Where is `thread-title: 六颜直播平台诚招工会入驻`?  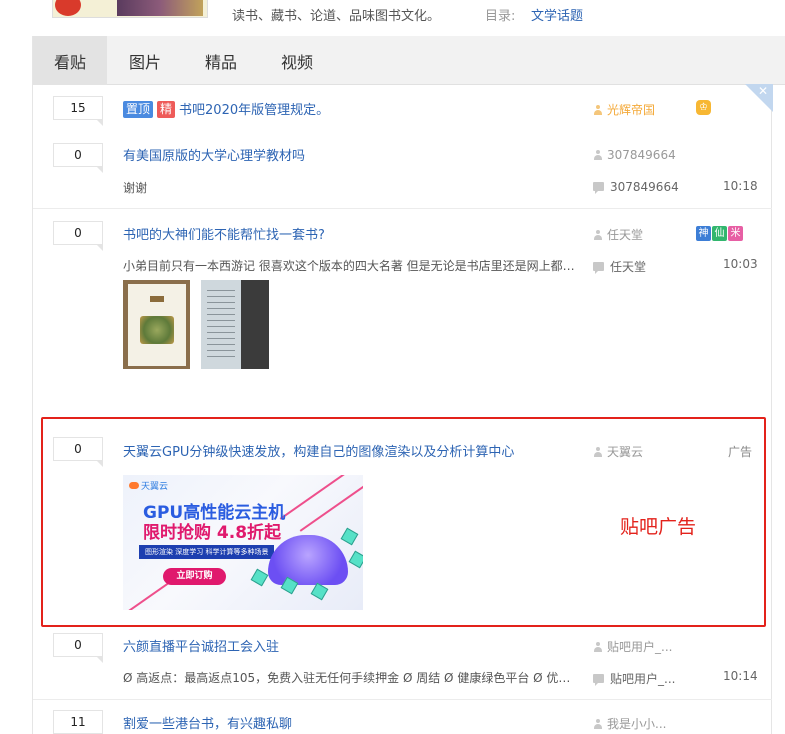
thread-title: 六颜直播平台诚招工会入驻 is located at coordinates (201, 645).